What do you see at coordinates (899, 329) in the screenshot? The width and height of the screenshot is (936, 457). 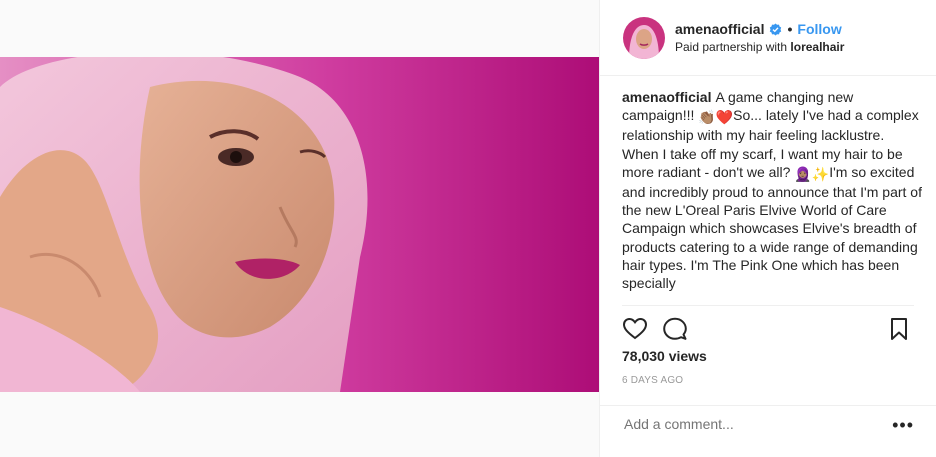 I see `bookmark-icon` at bounding box center [899, 329].